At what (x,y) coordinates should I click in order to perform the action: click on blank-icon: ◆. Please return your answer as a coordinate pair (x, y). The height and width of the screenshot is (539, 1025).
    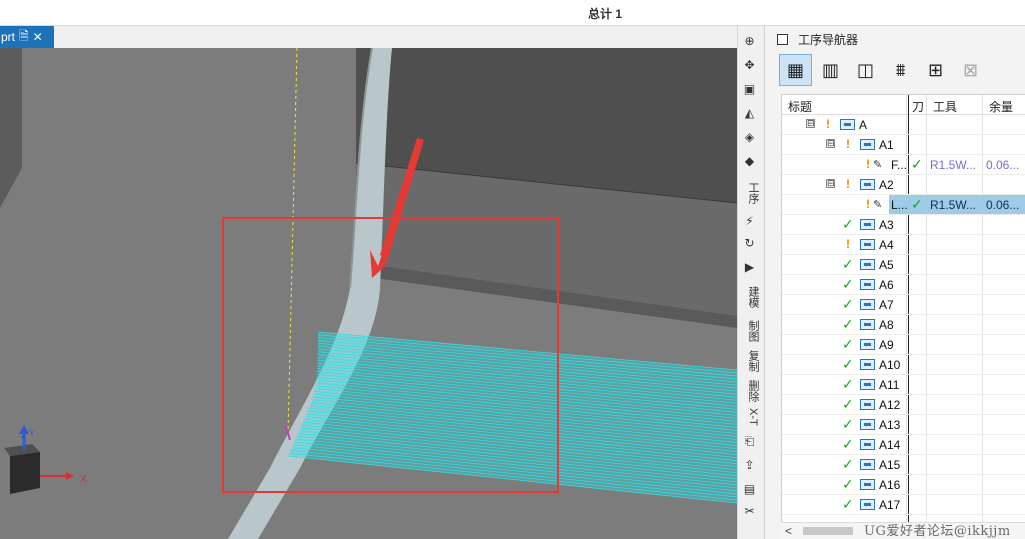
    Looking at the image, I should click on (749, 161).